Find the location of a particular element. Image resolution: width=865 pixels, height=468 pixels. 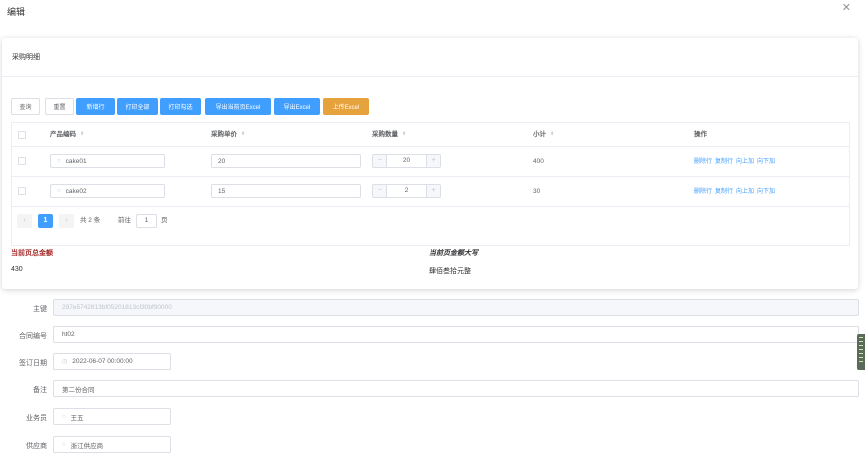

table-row: ○ cake01 20 − 20 + 400 删除行 复制行 向上加 向下加 is located at coordinates (430, 162).